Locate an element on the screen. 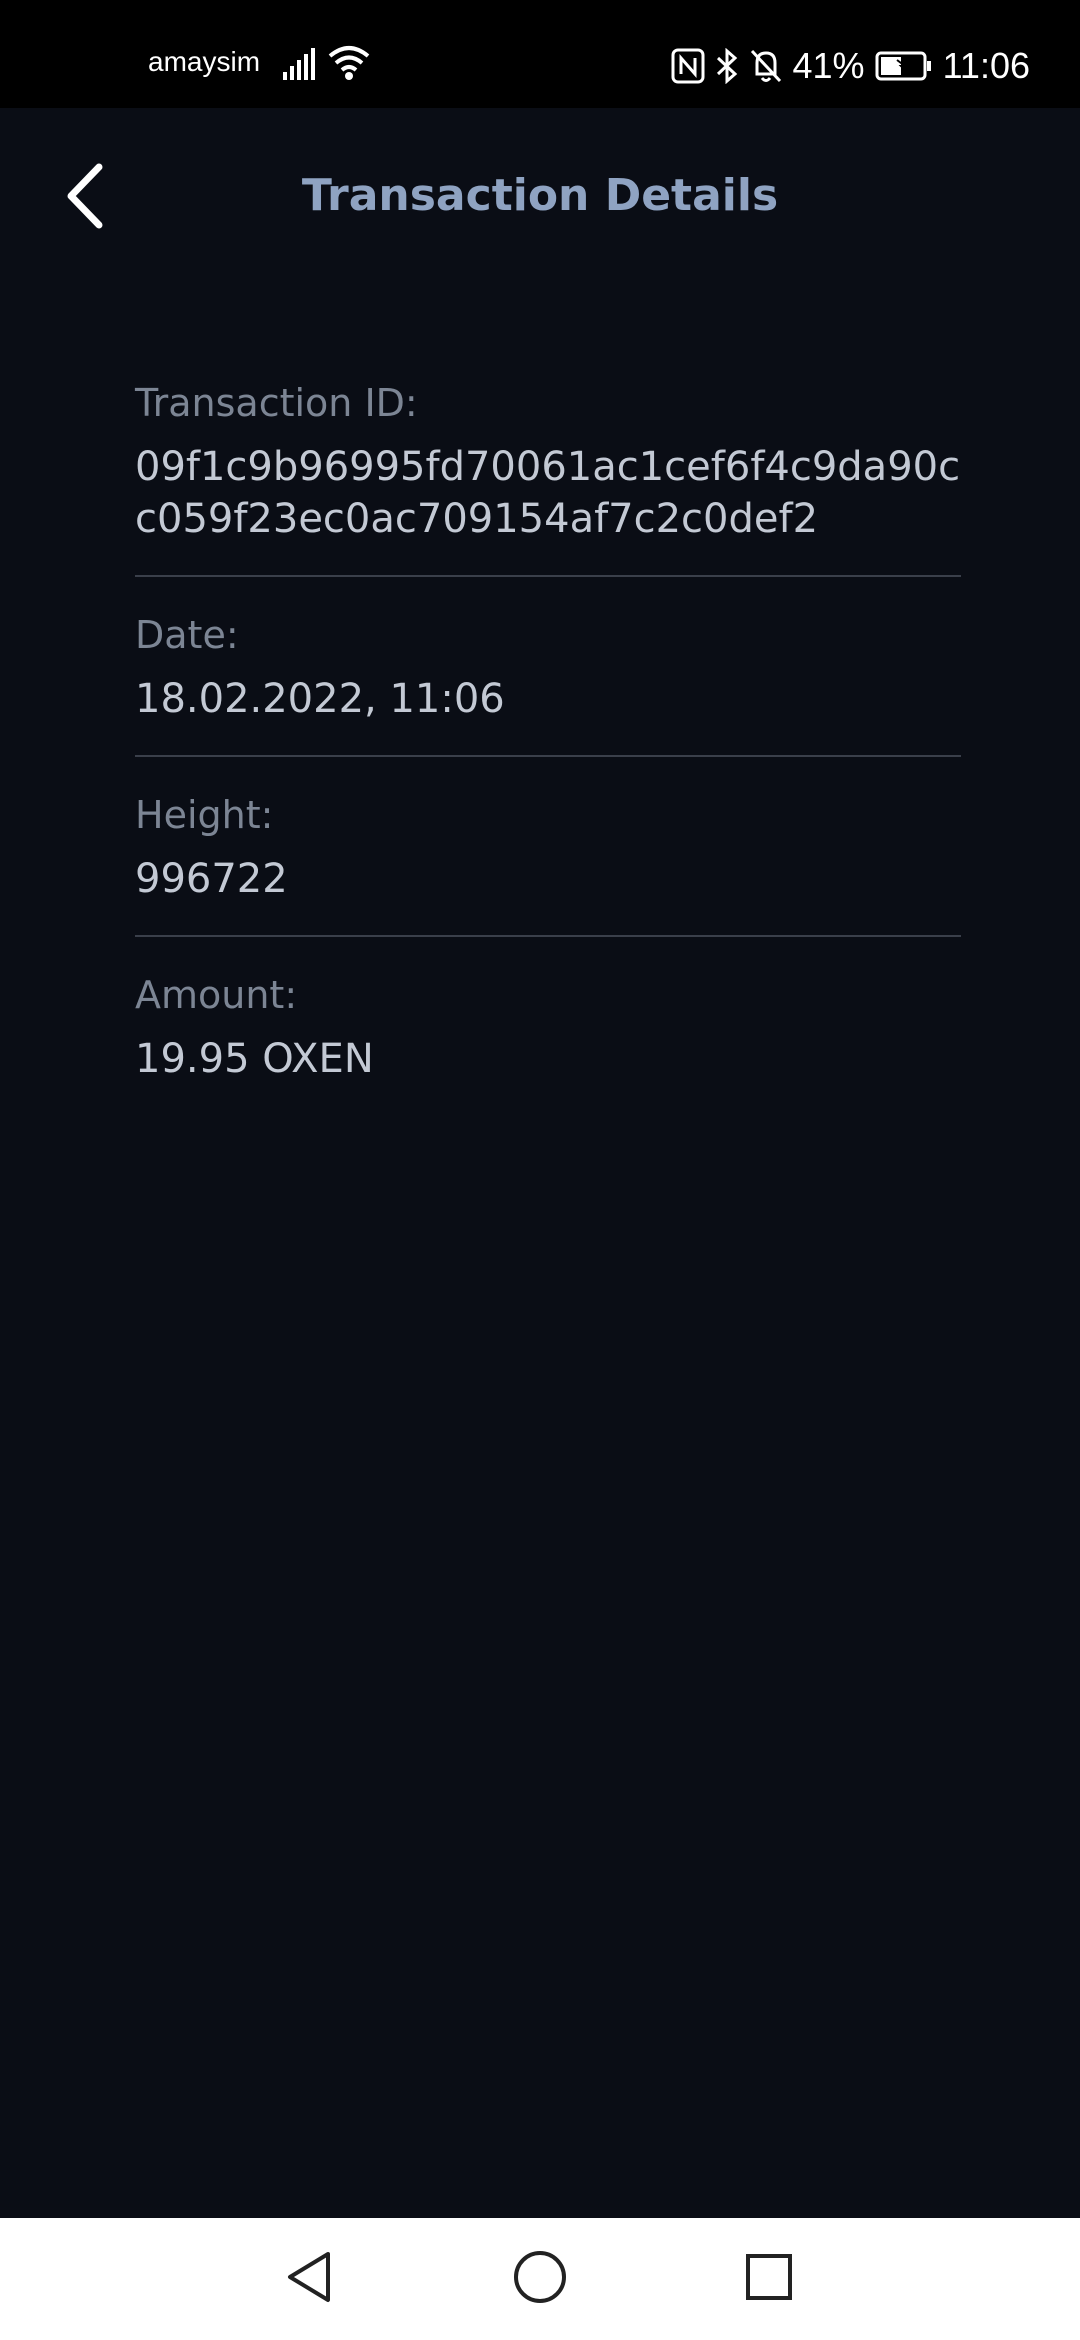 This screenshot has height=2340, width=1080. nav-recents-button is located at coordinates (769, 2279).